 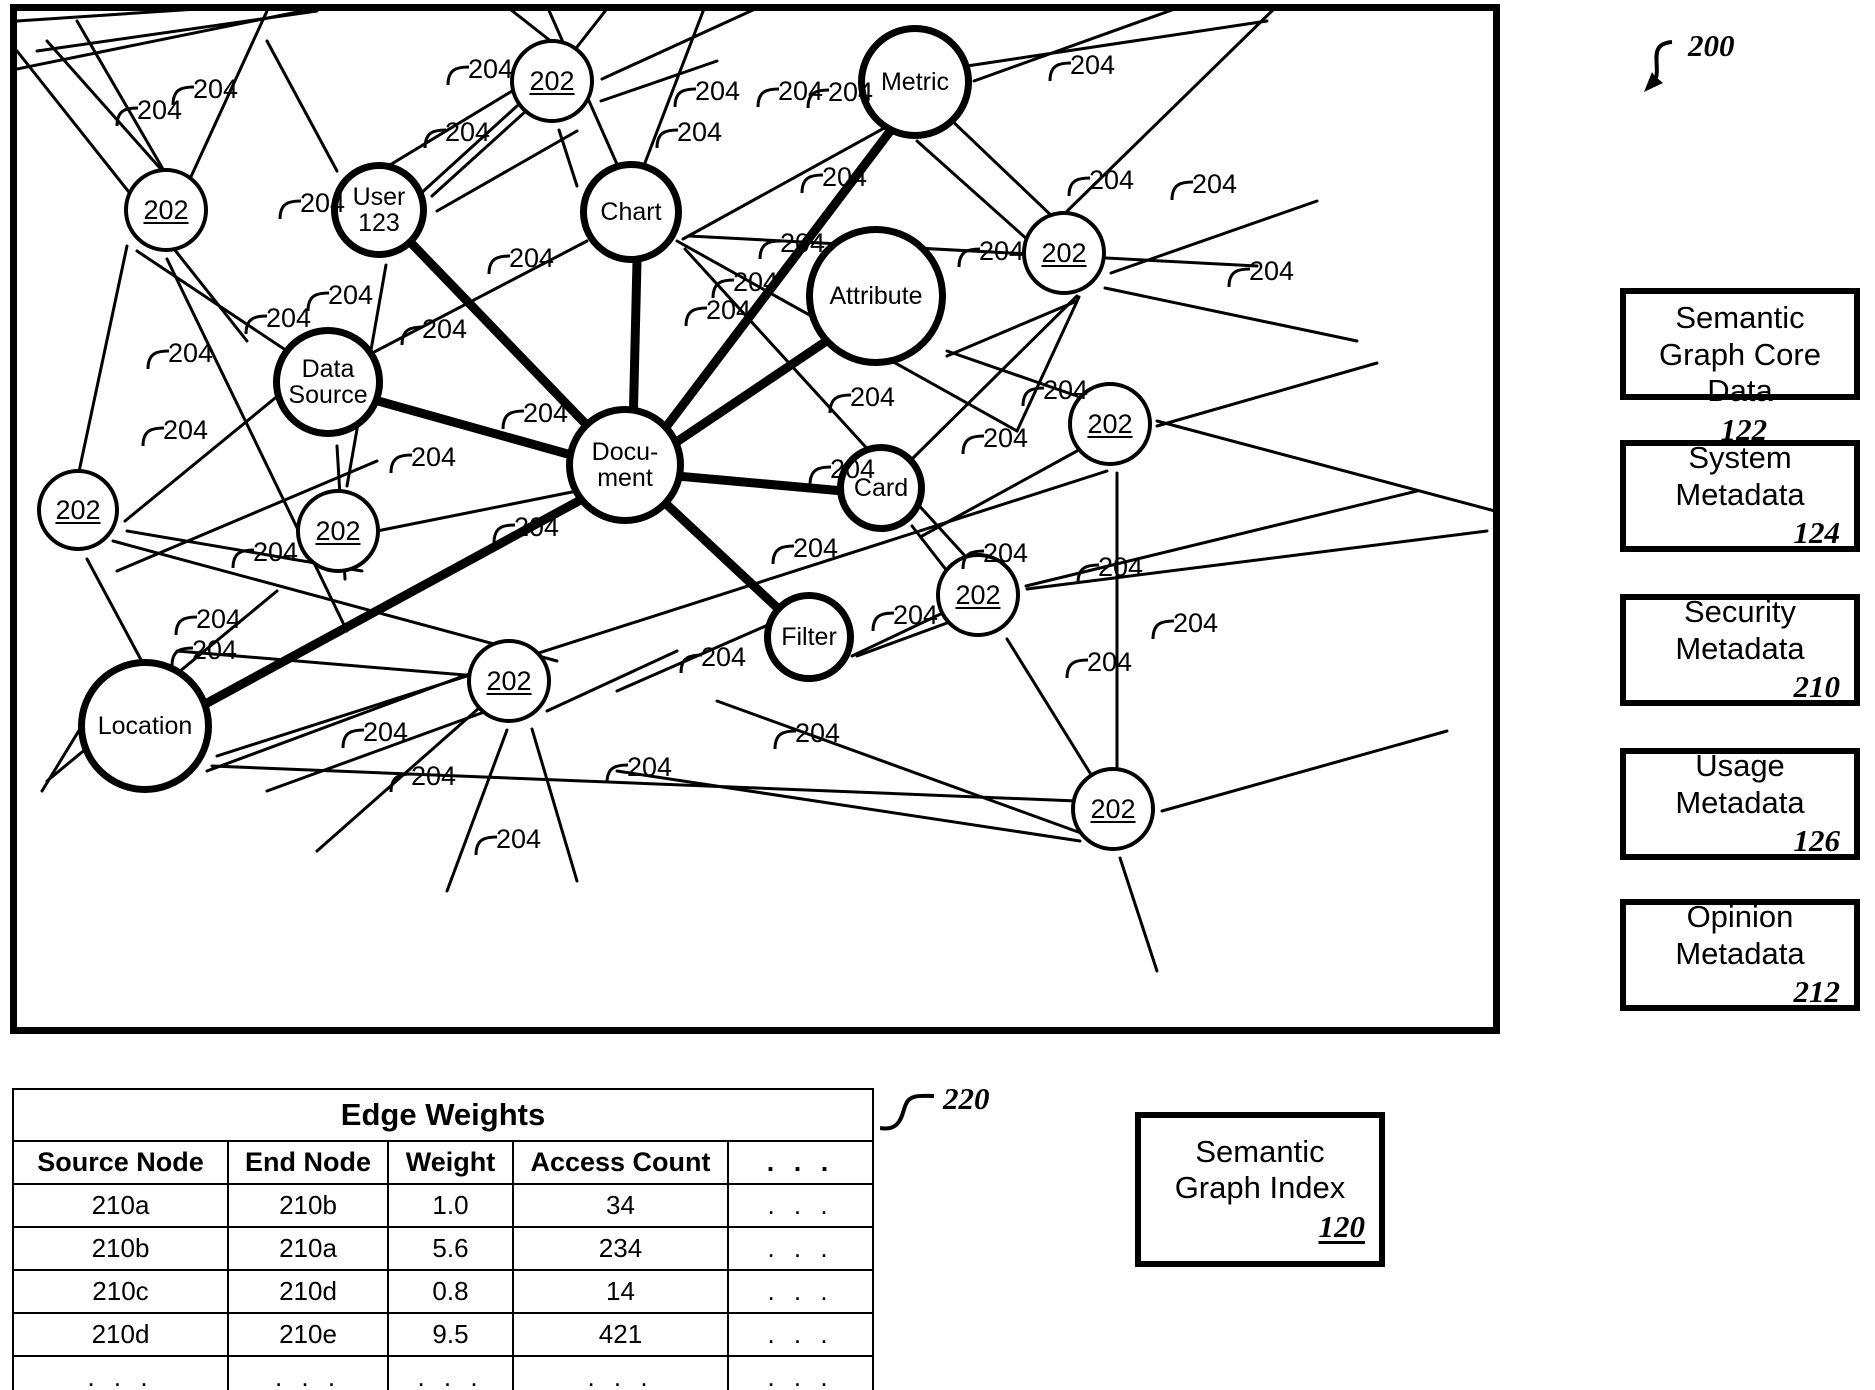 What do you see at coordinates (876, 296) in the screenshot?
I see `graph-node-attribute: Attribute` at bounding box center [876, 296].